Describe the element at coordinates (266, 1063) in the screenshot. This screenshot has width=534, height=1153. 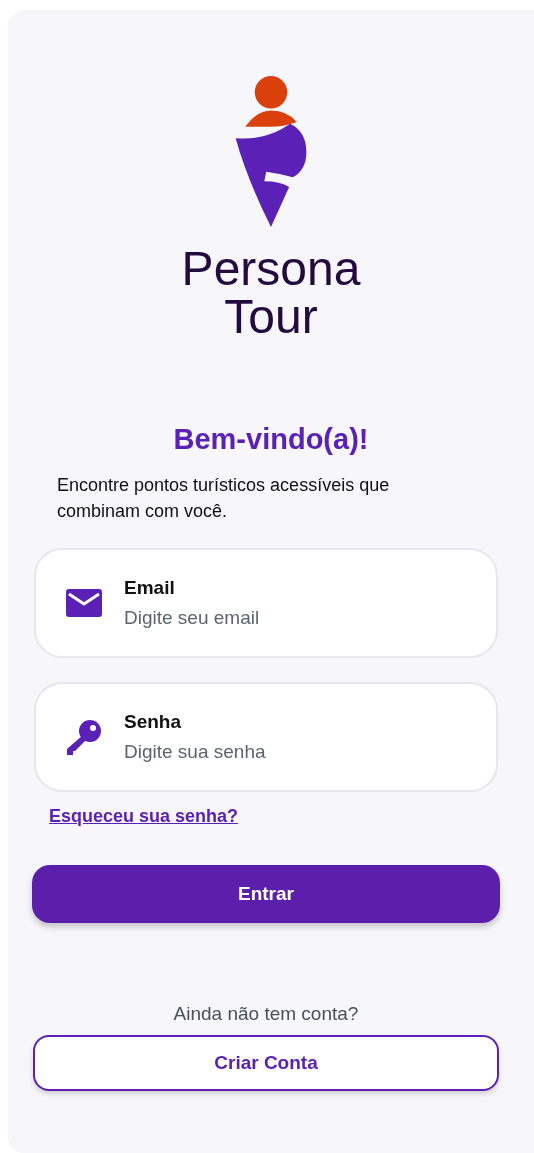
I see `signup-button: Criar Conta` at that location.